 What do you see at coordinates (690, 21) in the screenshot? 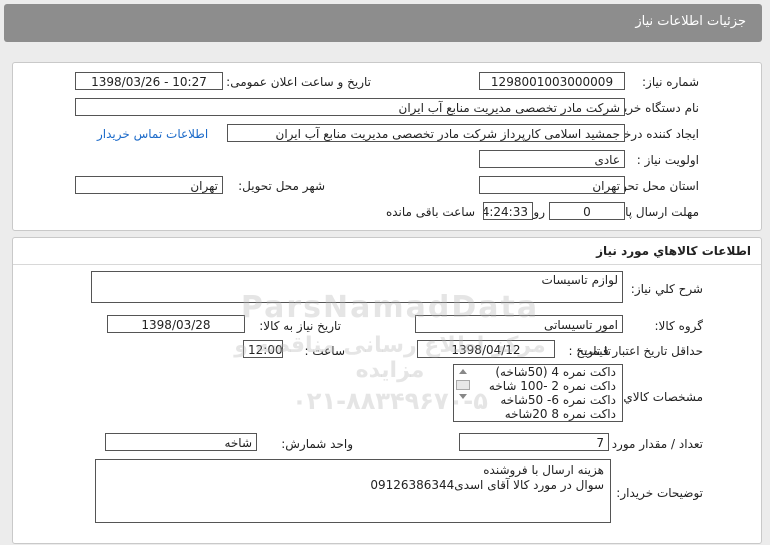
I see `page-title: جزئیات اطلاعات نیاز` at bounding box center [690, 21].